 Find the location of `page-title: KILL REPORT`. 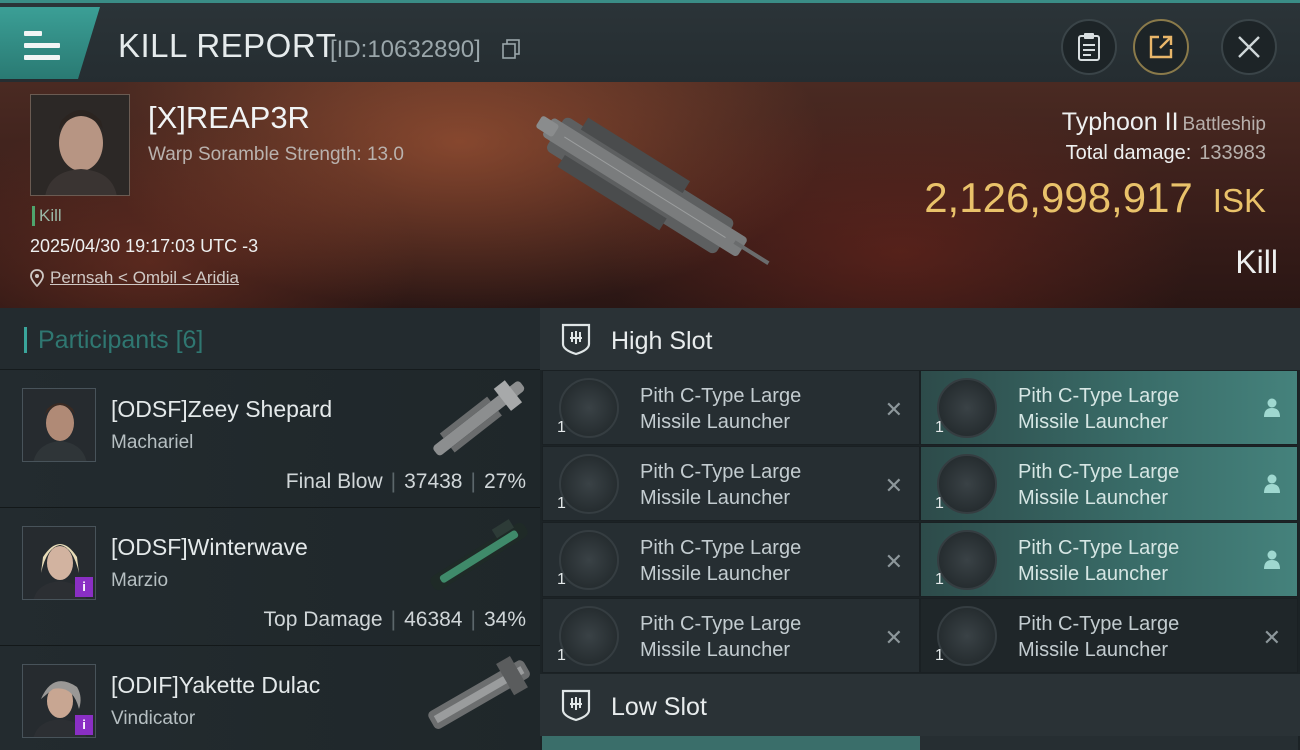

page-title: KILL REPORT is located at coordinates (227, 45).